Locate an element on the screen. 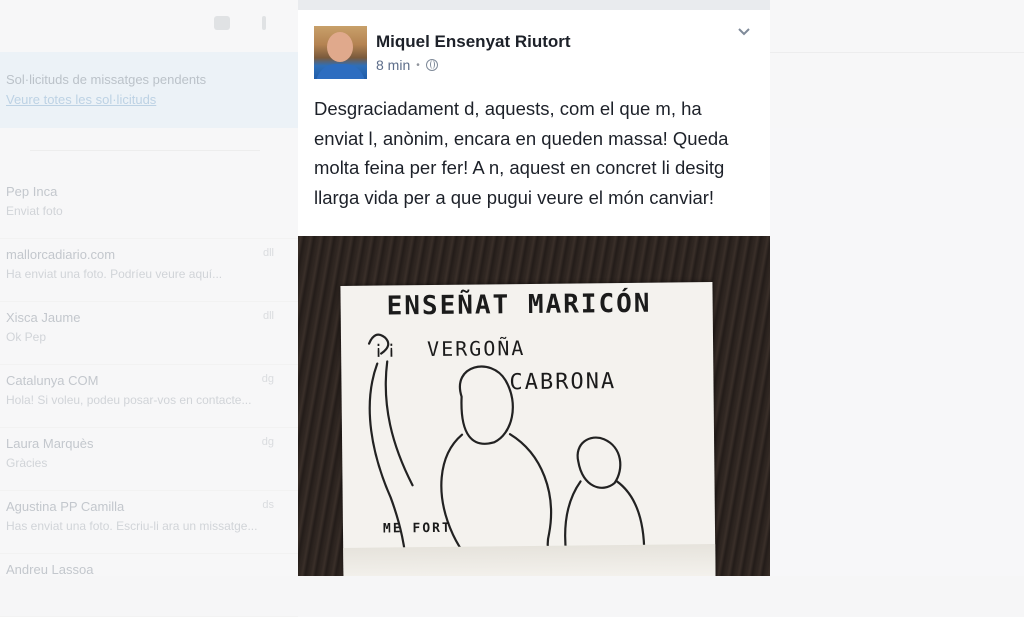  list-item: Laura Marquès Gràcies dg is located at coordinates (149, 459).